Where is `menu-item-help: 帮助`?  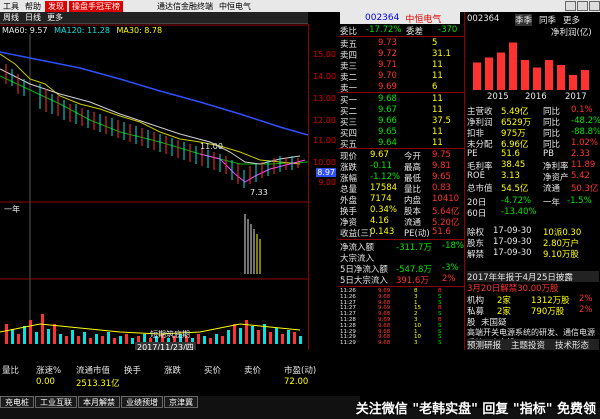 menu-item-help: 帮助 is located at coordinates (33, 6).